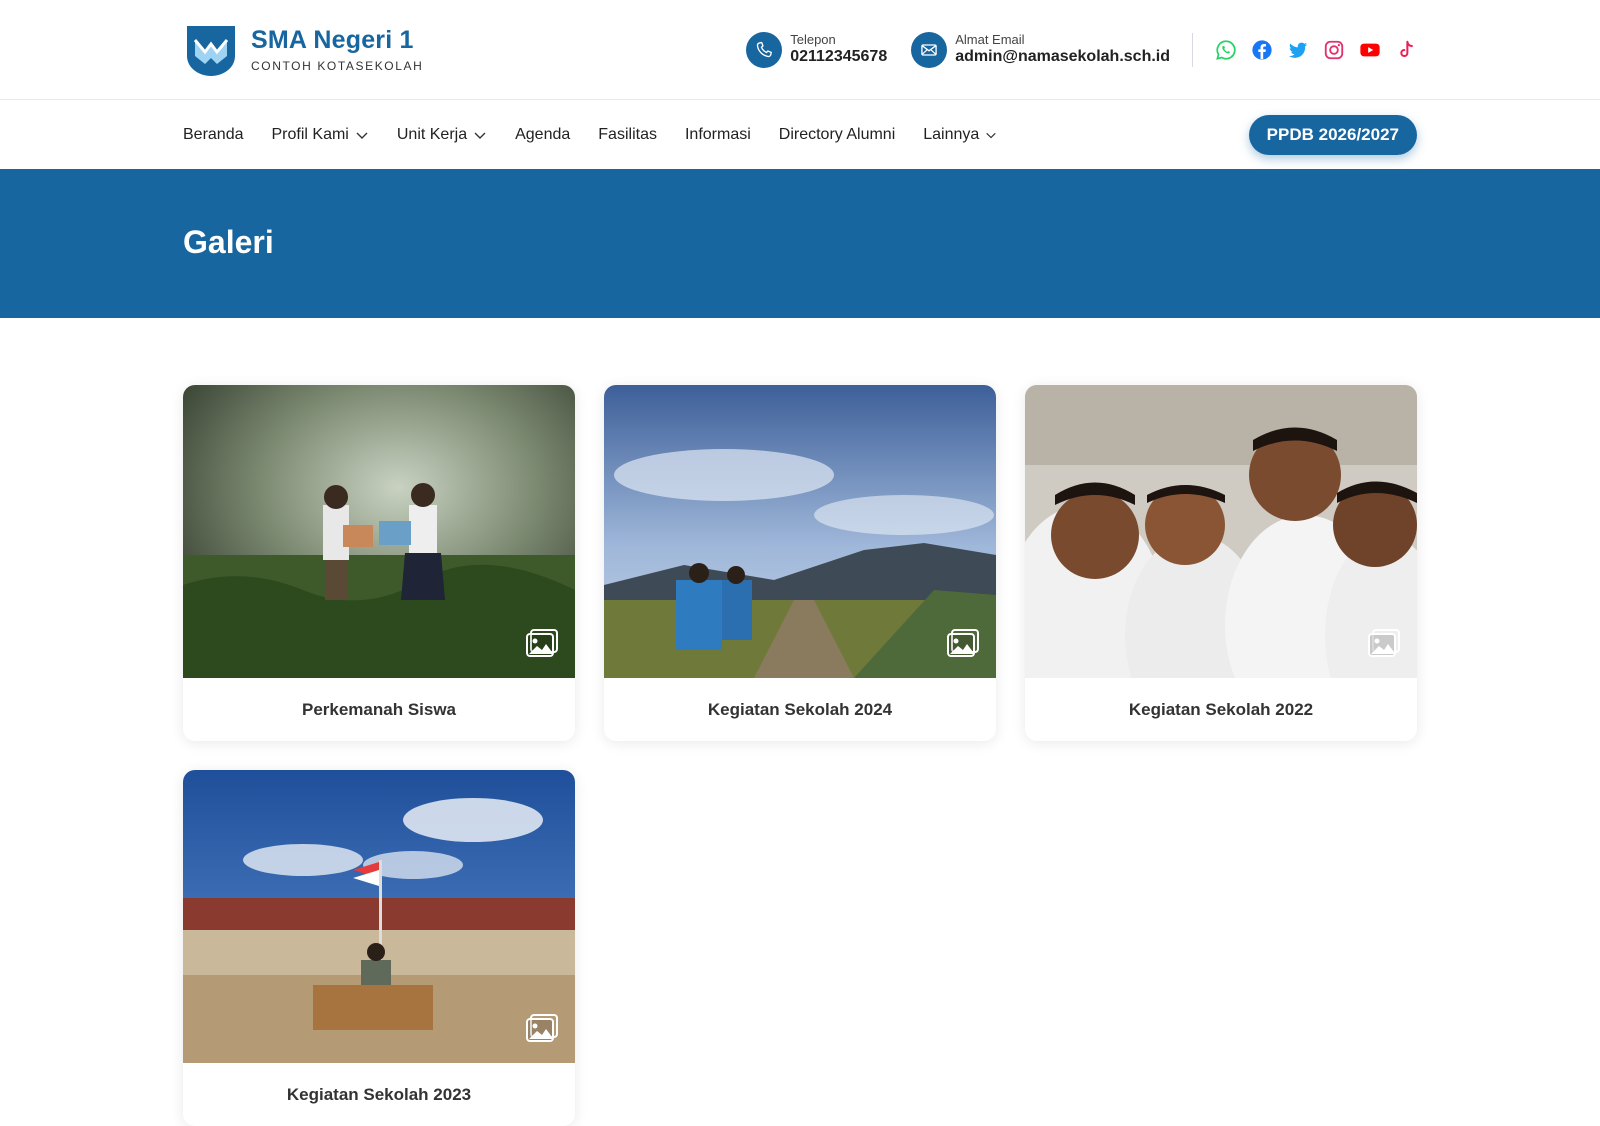 Image resolution: width=1600 pixels, height=1126 pixels. What do you see at coordinates (379, 709) in the screenshot?
I see `gallery-card-title: Perkemanah Siswa` at bounding box center [379, 709].